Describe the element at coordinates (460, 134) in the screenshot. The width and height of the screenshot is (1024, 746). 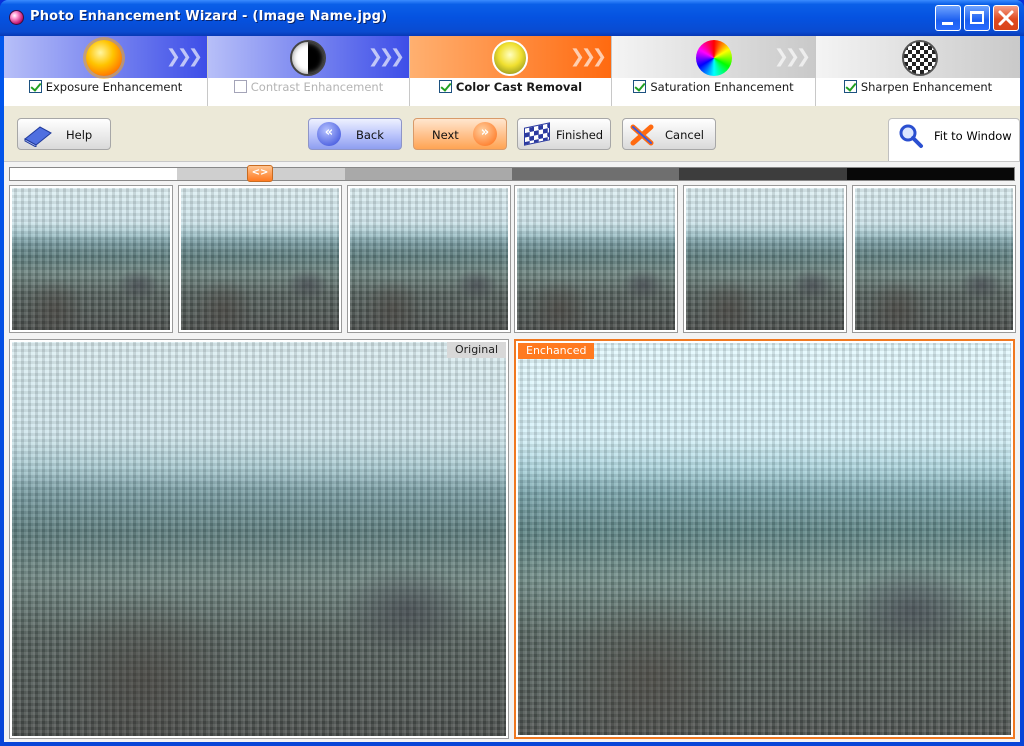
I see `next-button: Next »` at that location.